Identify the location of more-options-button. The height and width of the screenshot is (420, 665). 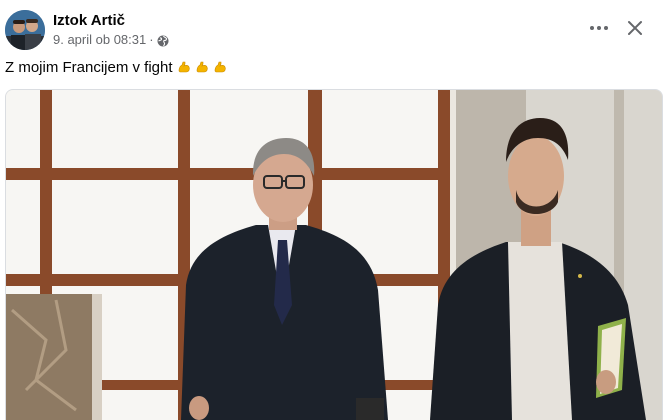
(599, 28).